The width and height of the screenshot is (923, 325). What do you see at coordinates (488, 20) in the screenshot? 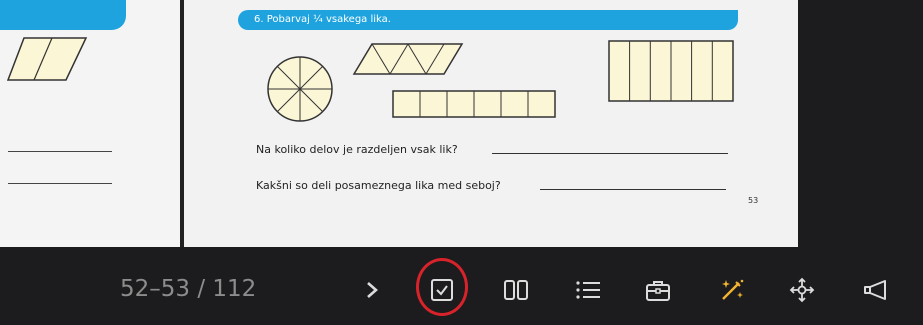
I see `task-banner: 6. Pobarvaj ¼ vsakega lika.` at bounding box center [488, 20].